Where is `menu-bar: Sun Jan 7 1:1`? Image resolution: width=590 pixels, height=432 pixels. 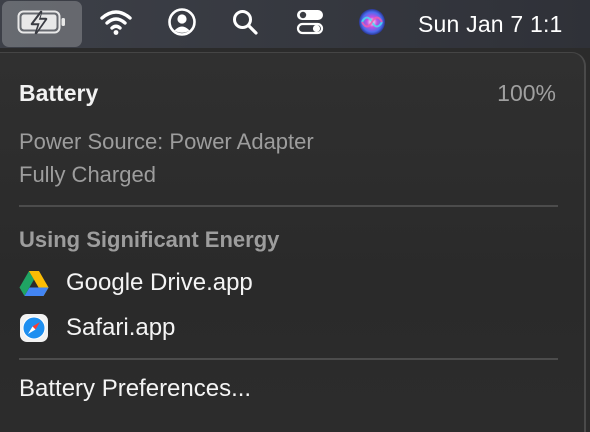 menu-bar: Sun Jan 7 1:1 is located at coordinates (295, 24).